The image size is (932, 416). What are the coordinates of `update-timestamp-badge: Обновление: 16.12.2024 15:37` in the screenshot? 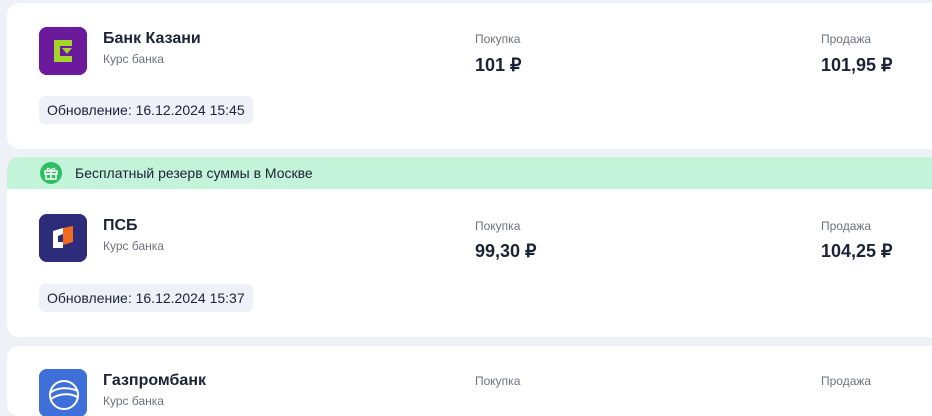 It's located at (146, 298).